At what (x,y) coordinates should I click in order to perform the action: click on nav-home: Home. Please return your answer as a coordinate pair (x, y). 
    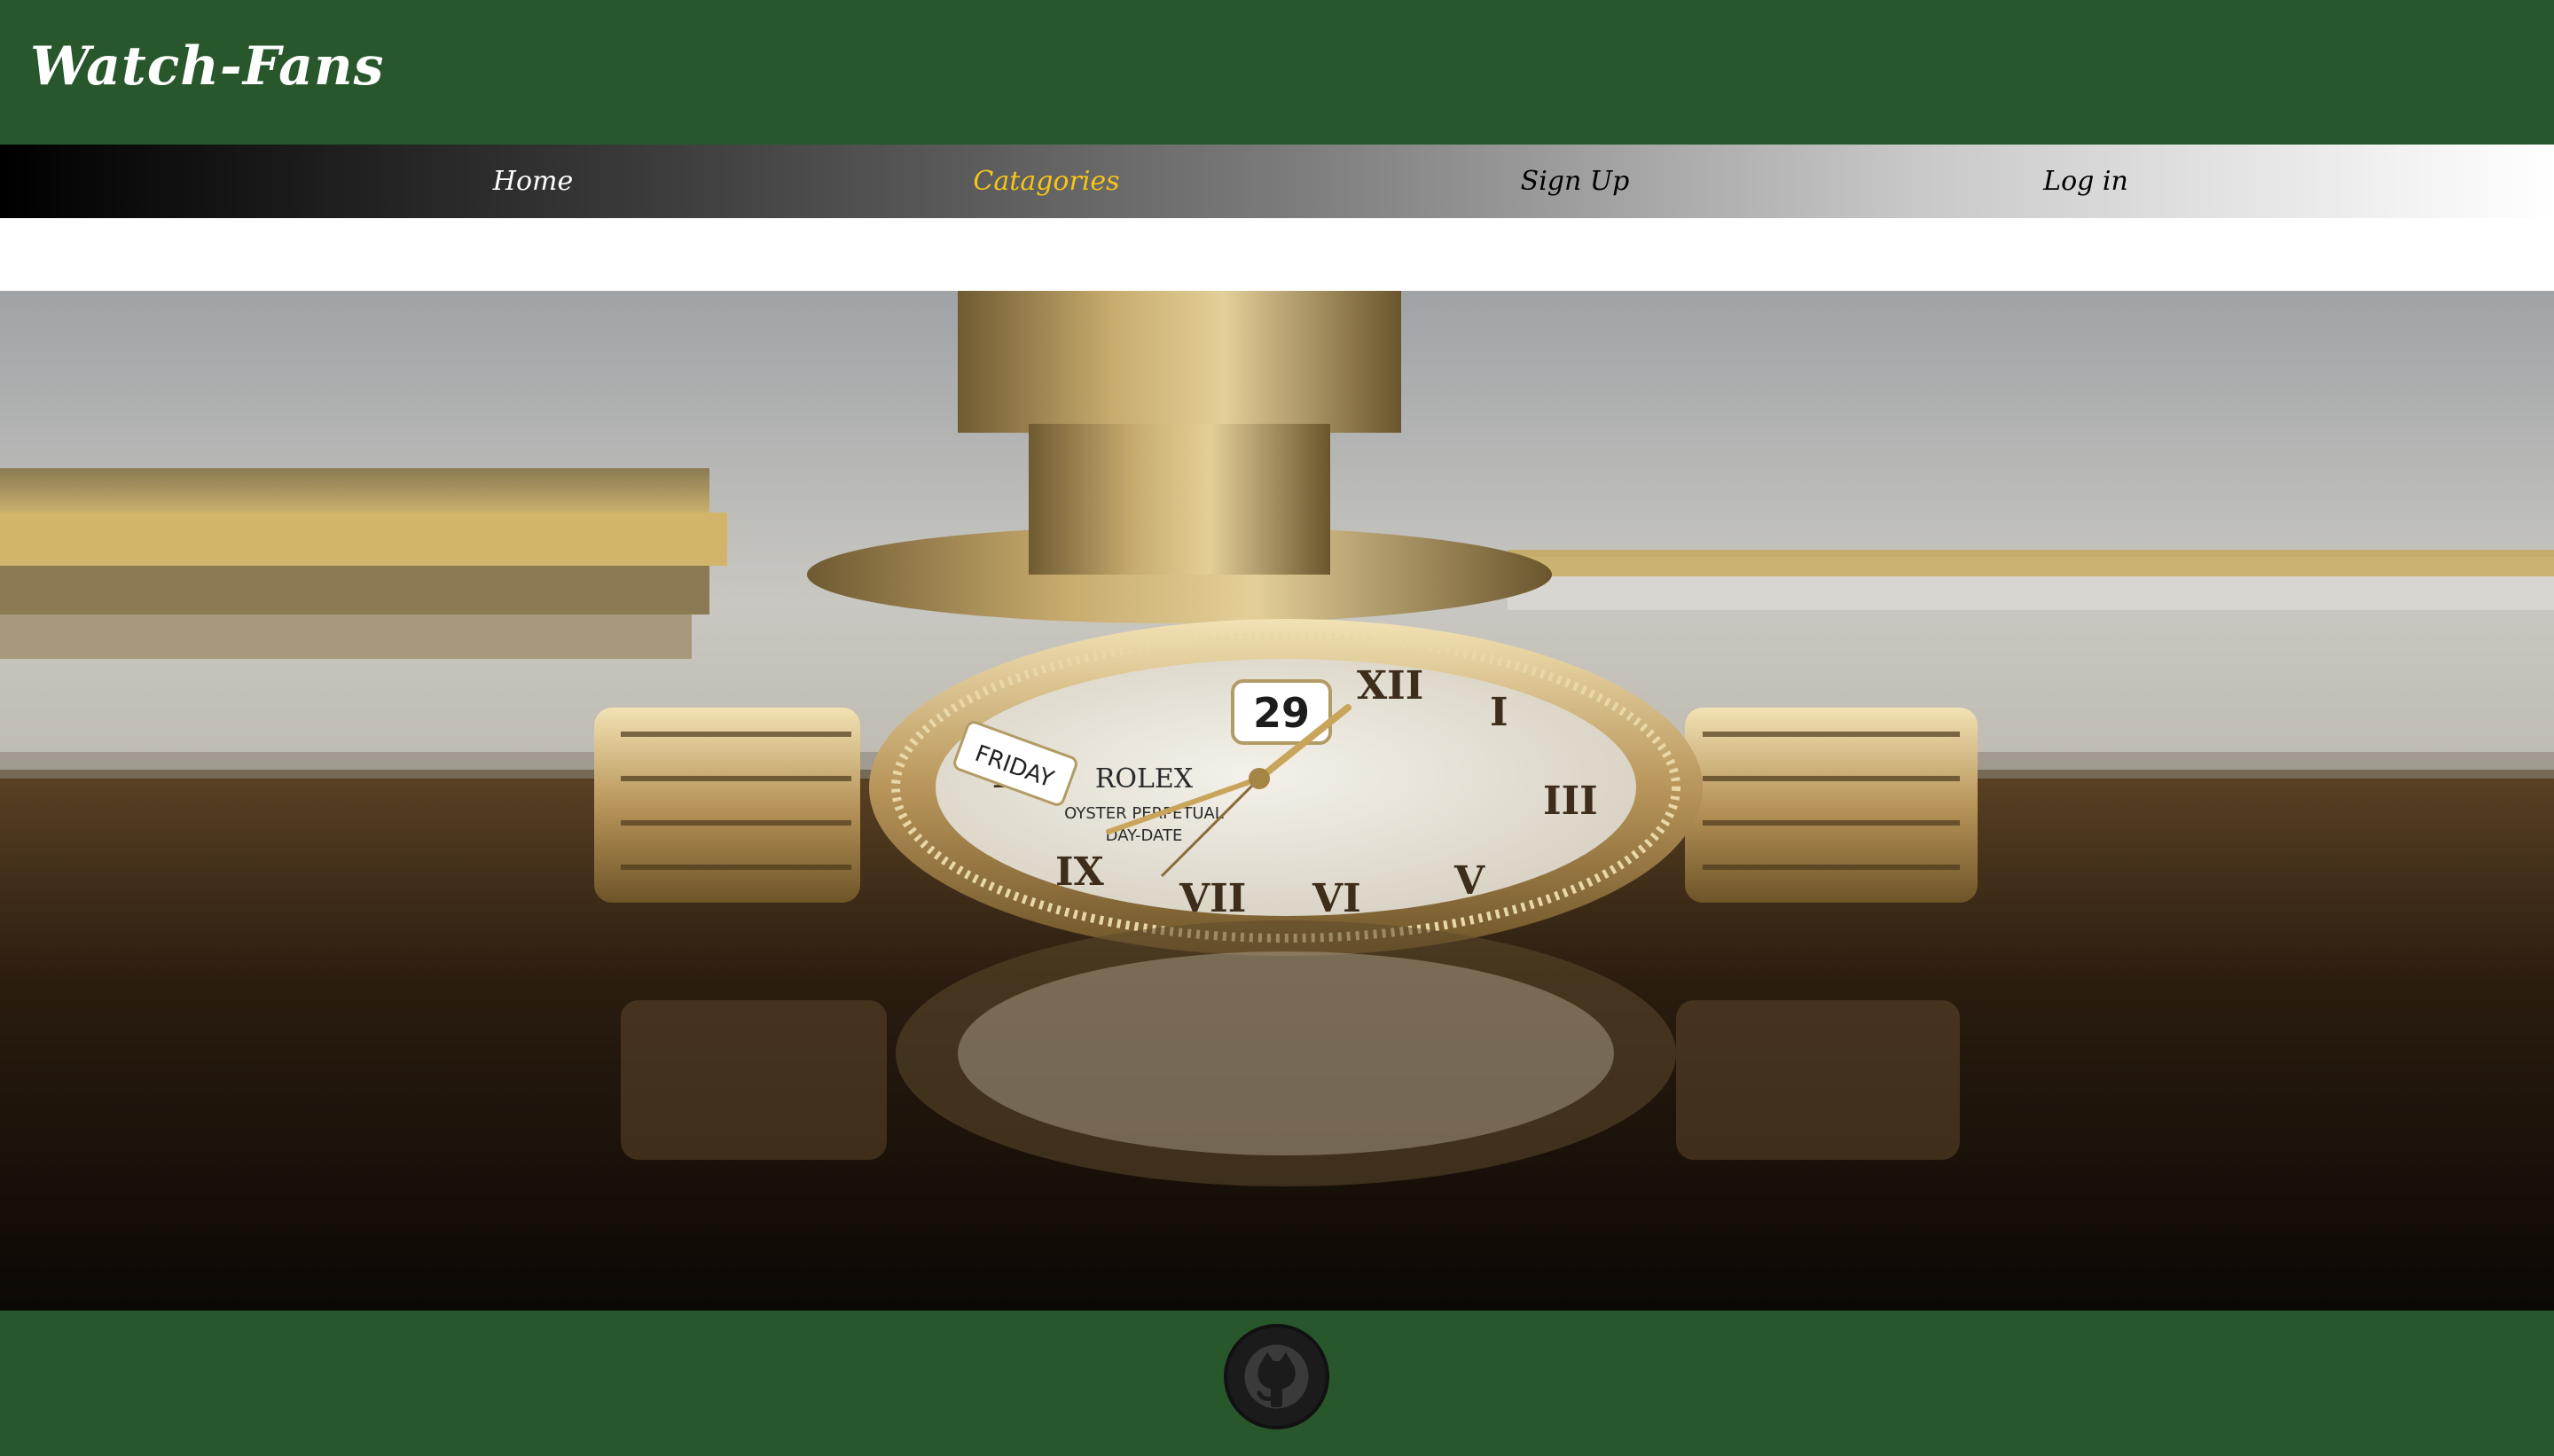
    Looking at the image, I should click on (533, 181).